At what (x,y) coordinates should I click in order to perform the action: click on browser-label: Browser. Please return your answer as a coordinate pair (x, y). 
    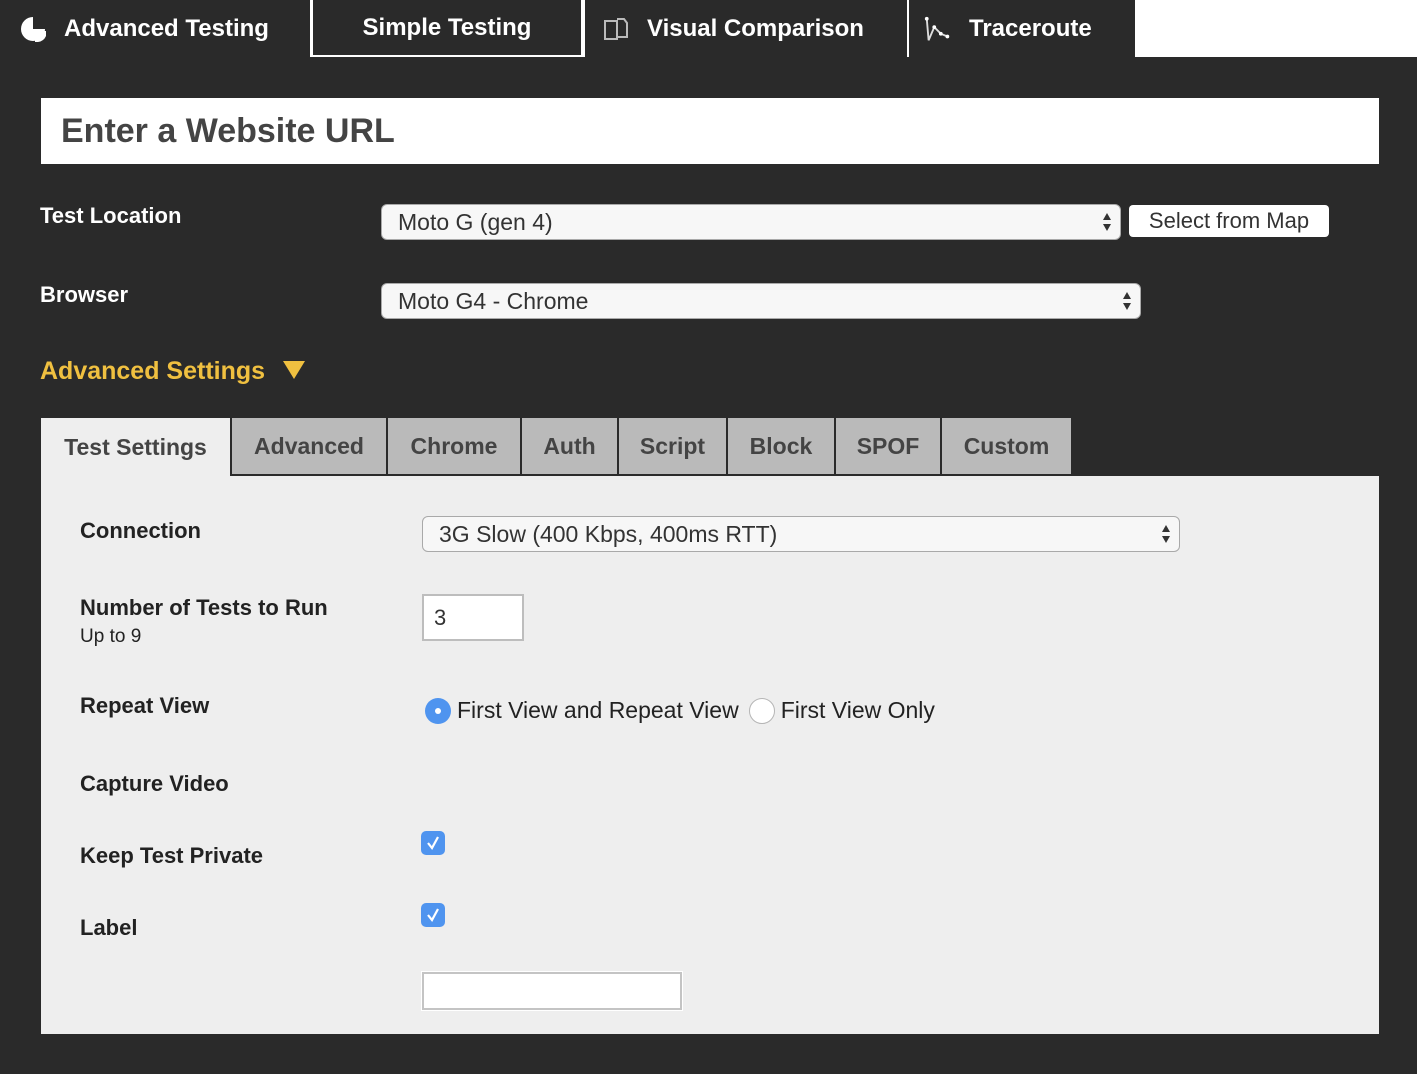
    Looking at the image, I should click on (84, 294).